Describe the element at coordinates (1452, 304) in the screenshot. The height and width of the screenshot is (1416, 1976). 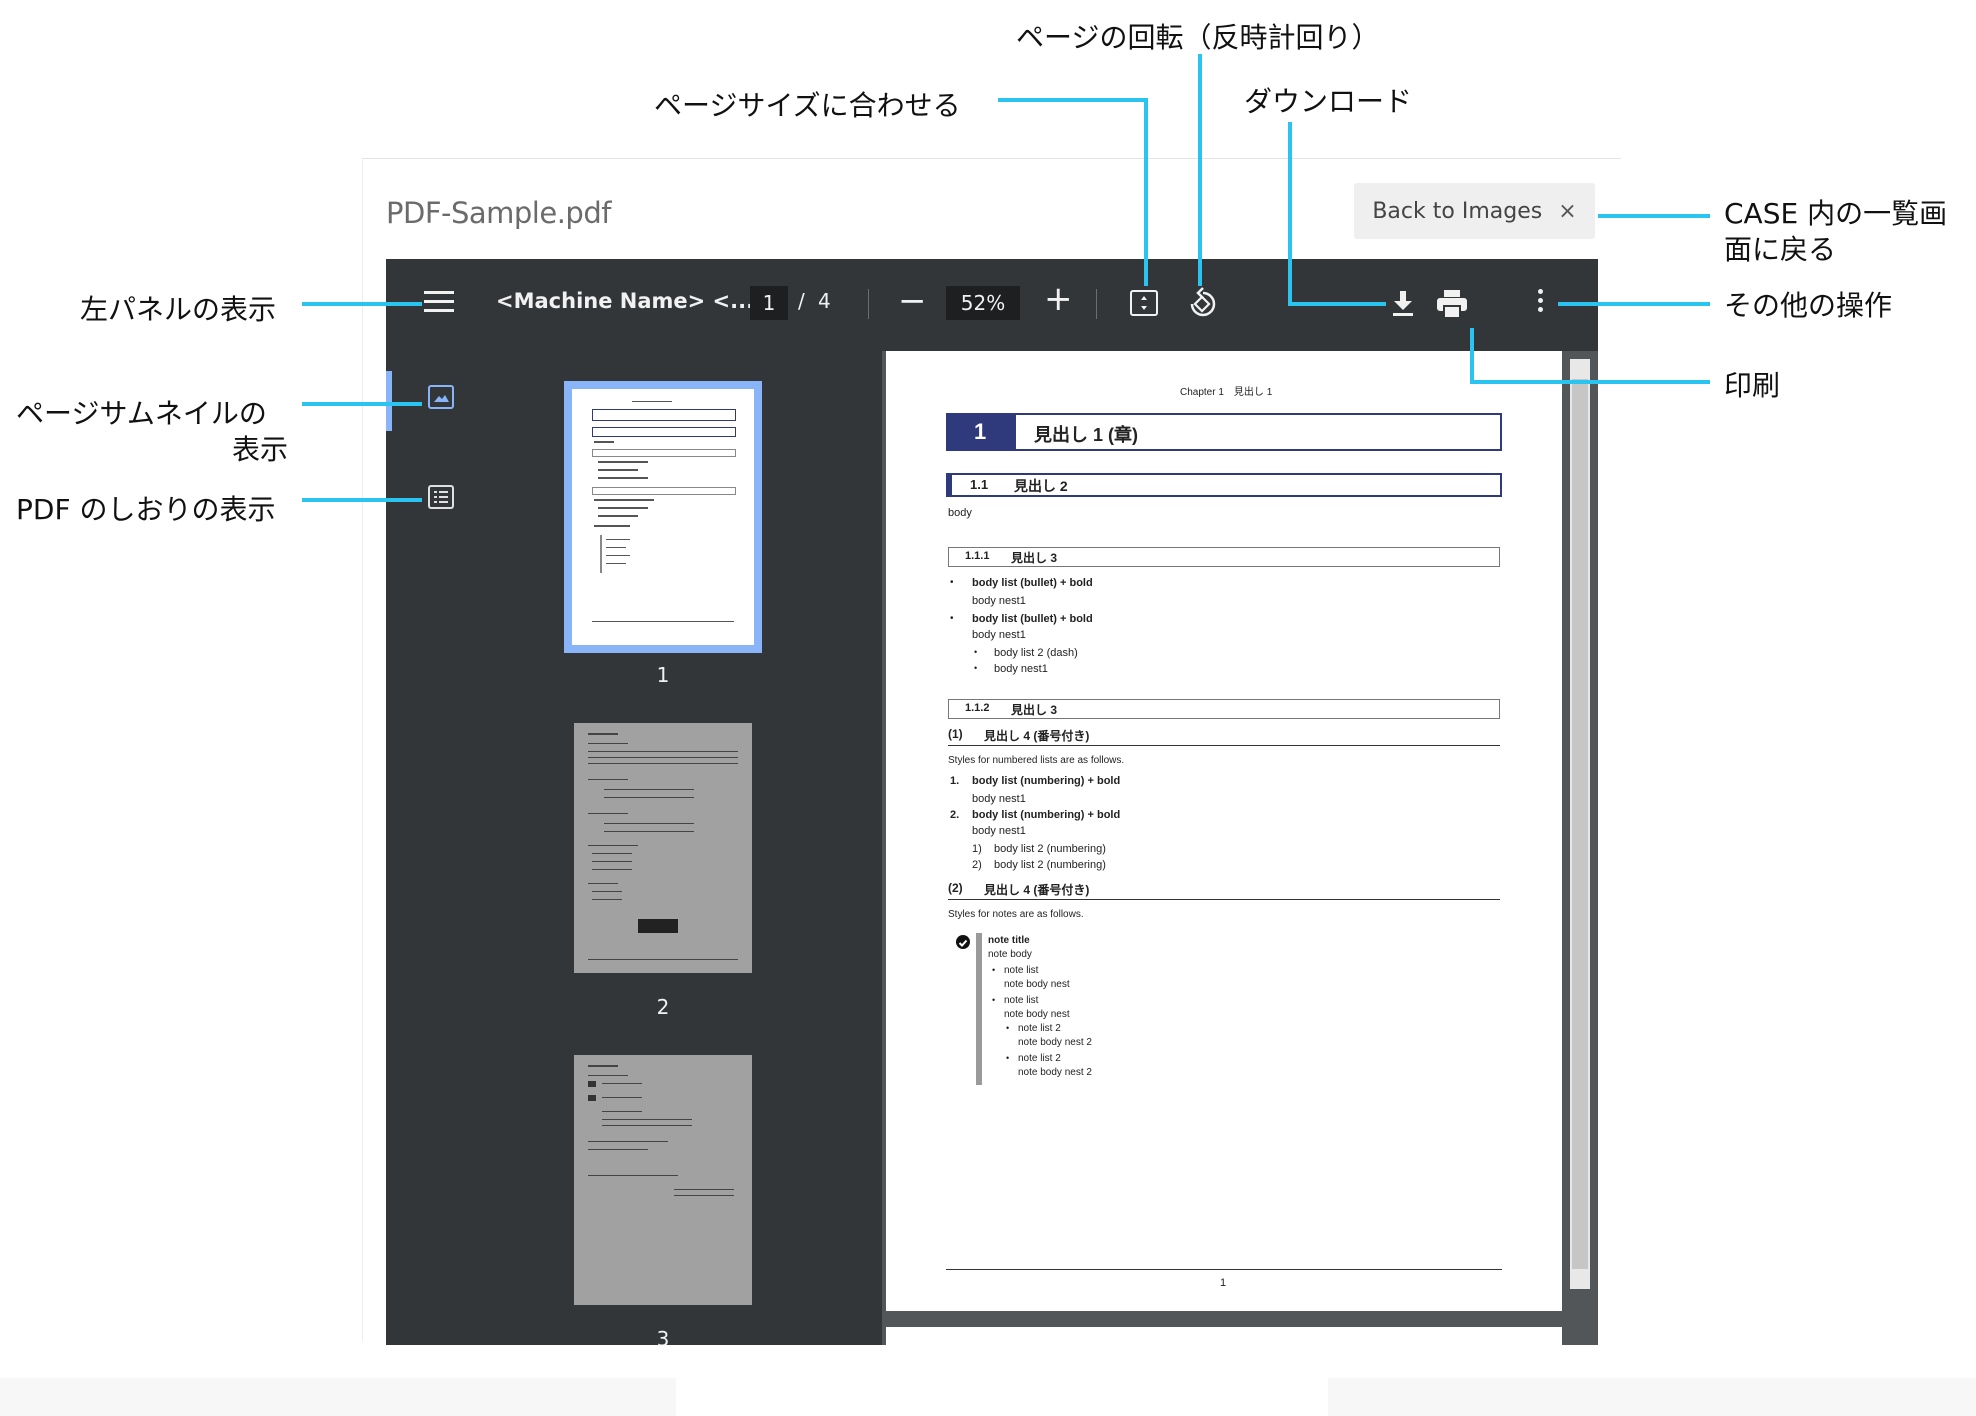
I see `print-icon` at that location.